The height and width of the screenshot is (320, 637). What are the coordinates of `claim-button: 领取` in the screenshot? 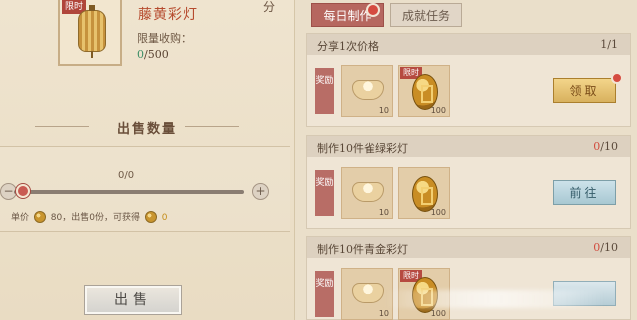 It's located at (584, 90).